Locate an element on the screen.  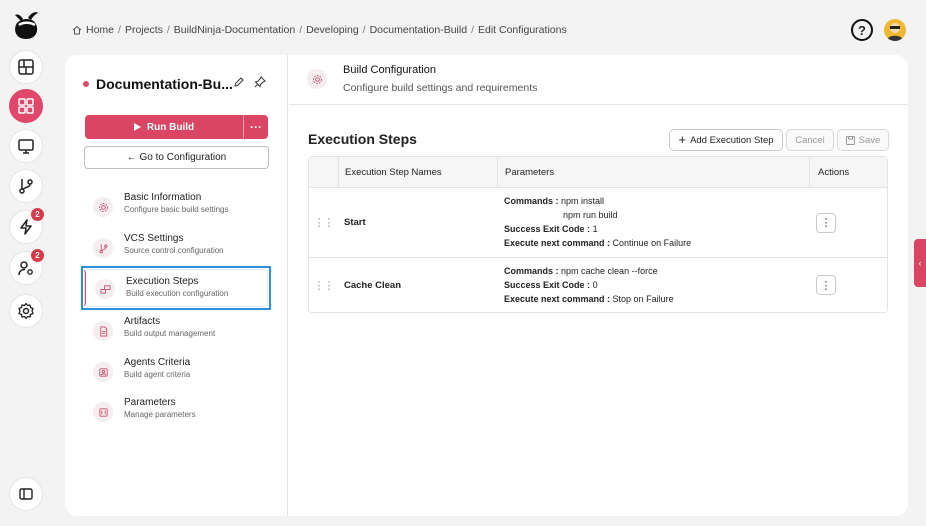
chevron-left-icon: ‹ is located at coordinates (920, 263).